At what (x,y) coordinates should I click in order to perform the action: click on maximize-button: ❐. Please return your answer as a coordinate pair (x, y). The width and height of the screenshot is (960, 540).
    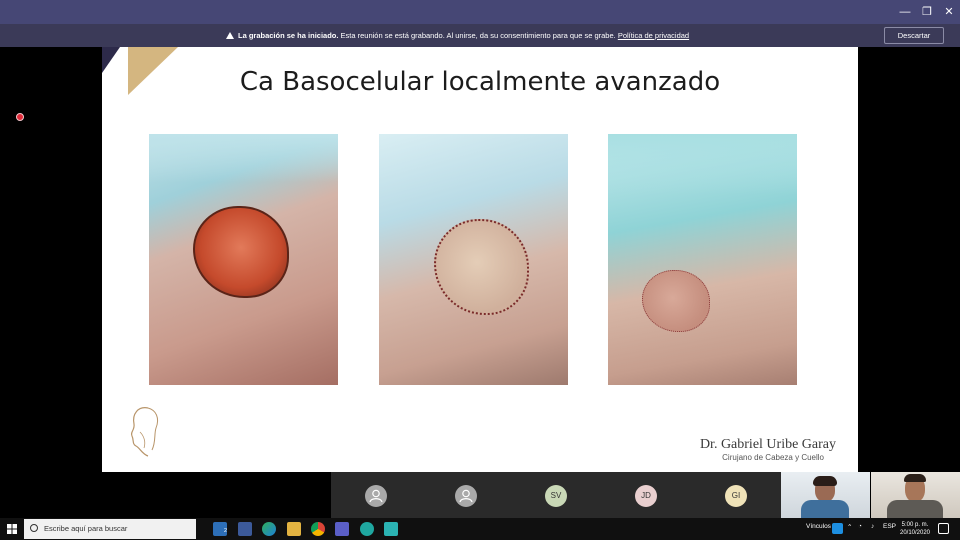
    Looking at the image, I should click on (927, 12).